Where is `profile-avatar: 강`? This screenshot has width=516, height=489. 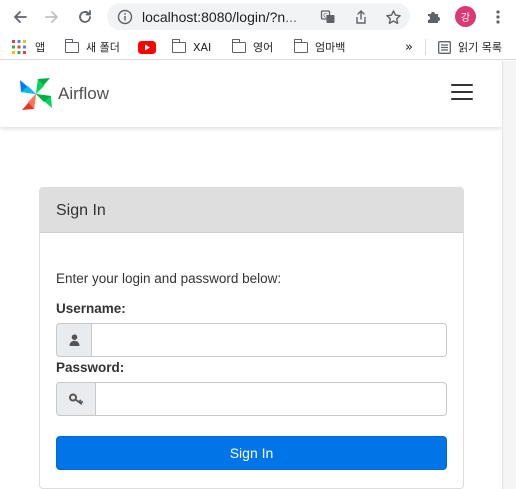
profile-avatar: 강 is located at coordinates (465, 16).